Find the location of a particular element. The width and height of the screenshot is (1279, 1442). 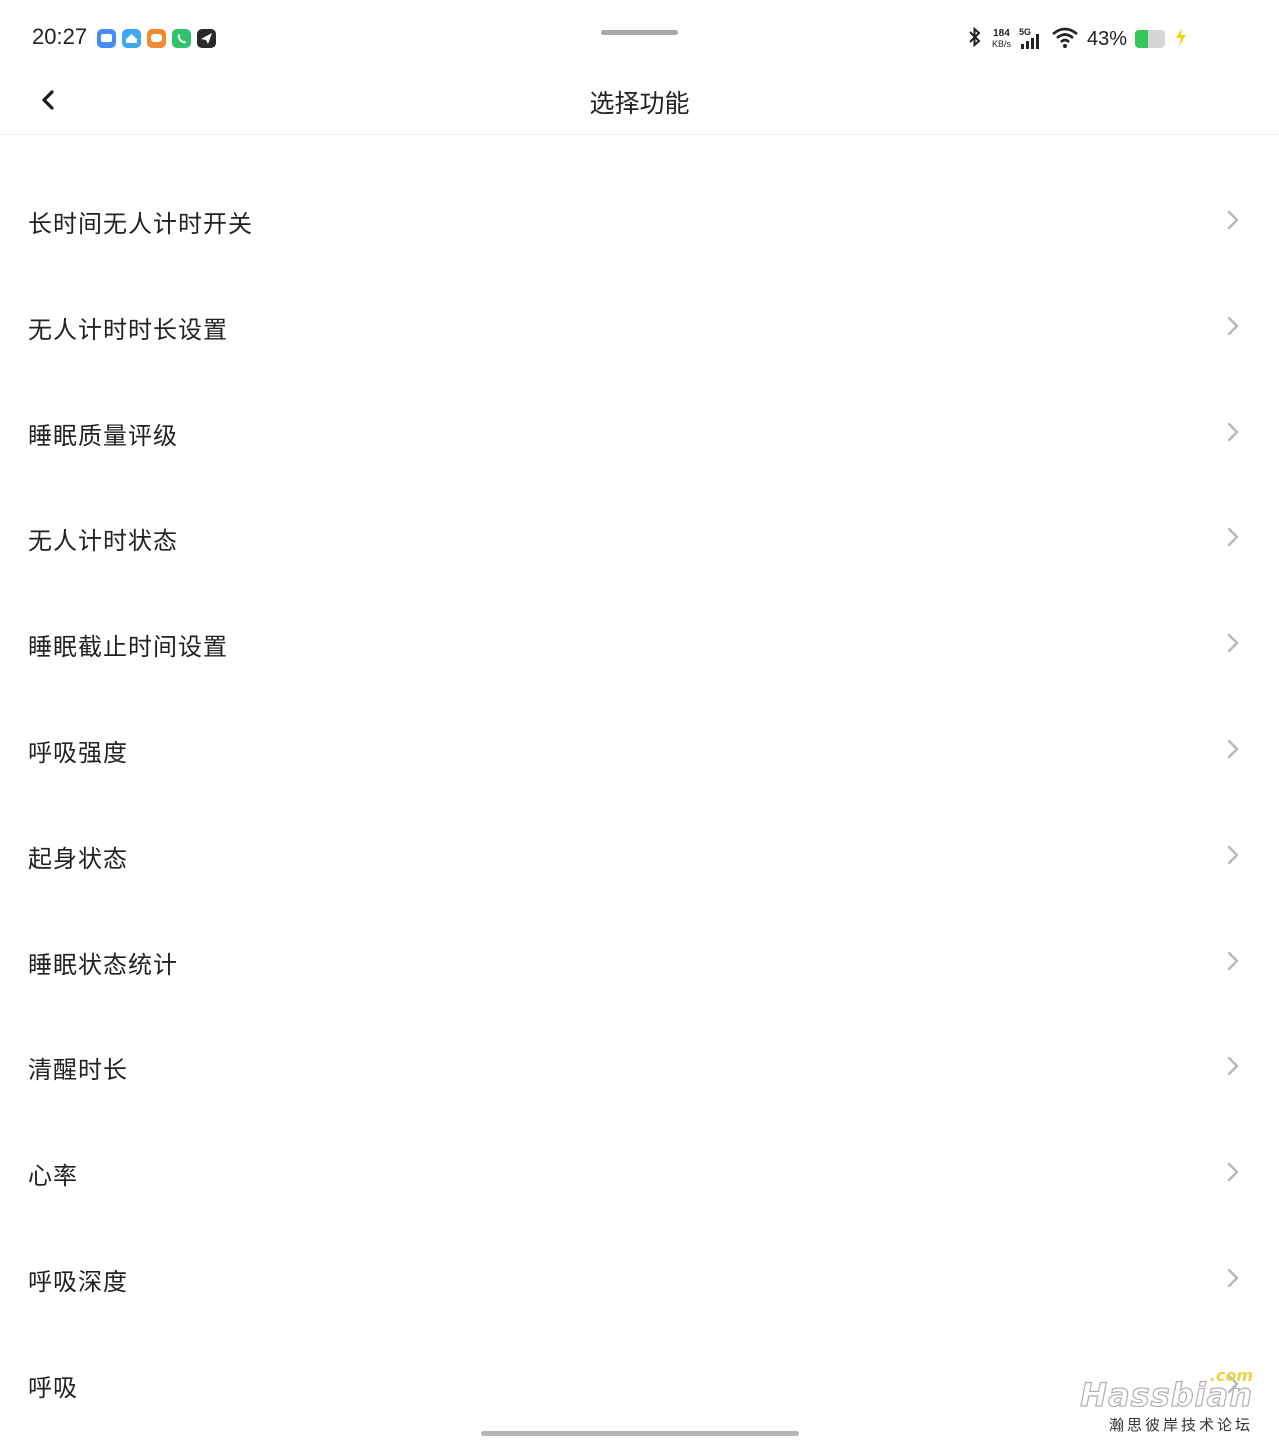

list-item: 无人计时状态 is located at coordinates (639, 538).